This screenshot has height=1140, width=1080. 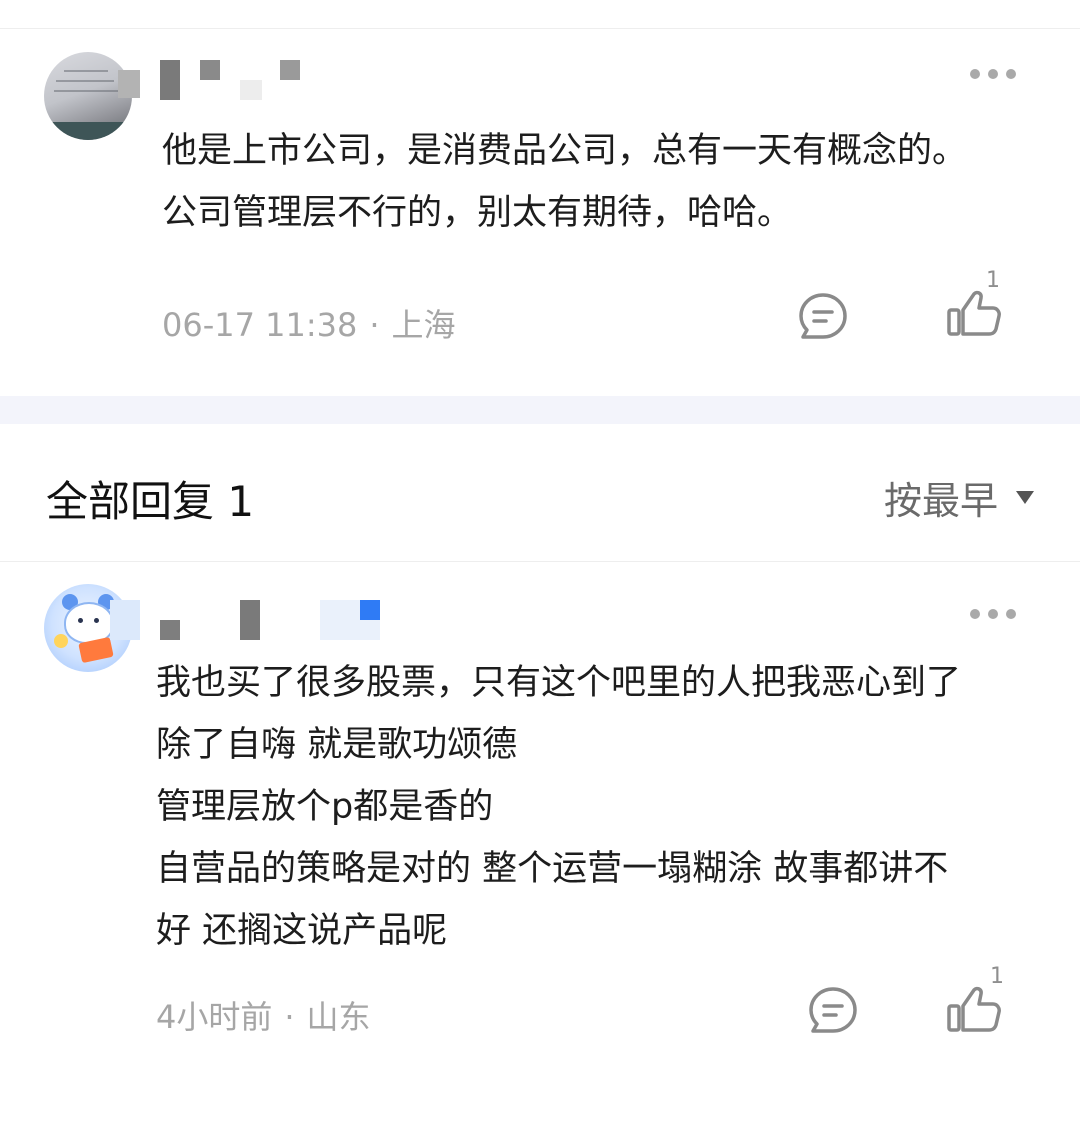 I want to click on sort-dropdown: 按最早, so click(x=959, y=497).